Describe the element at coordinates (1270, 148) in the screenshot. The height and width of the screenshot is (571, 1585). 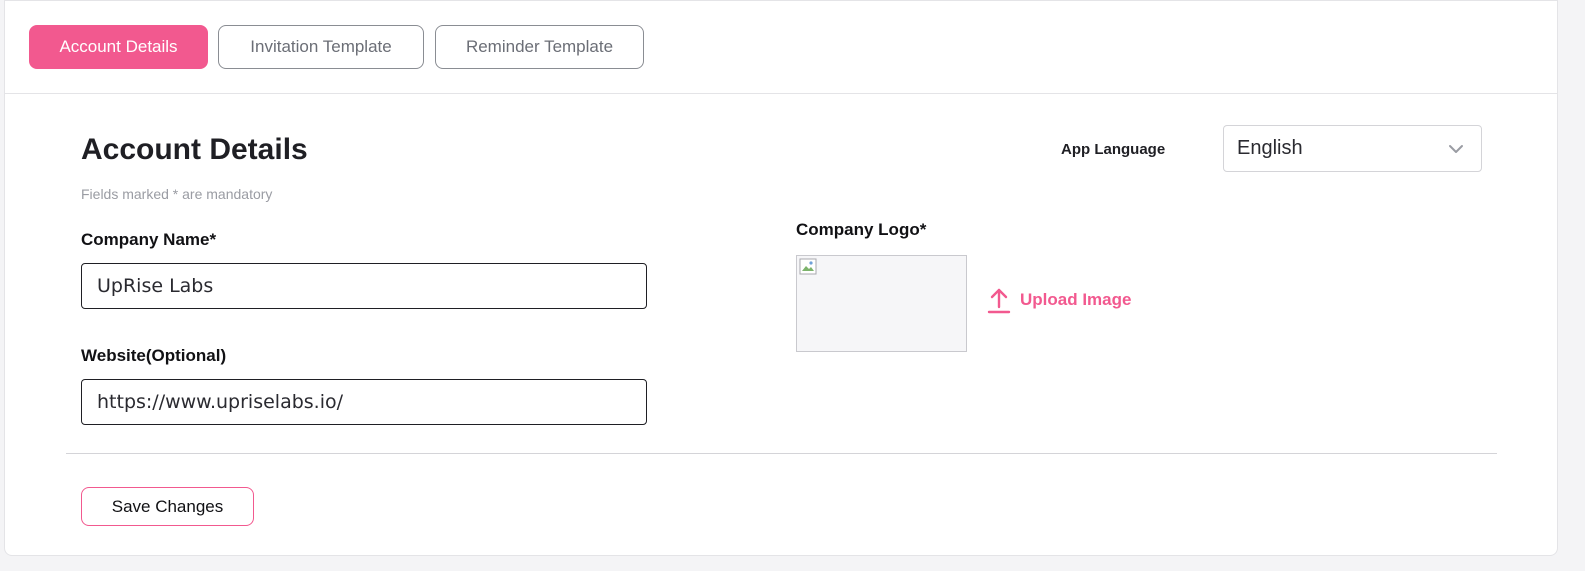
I see `app-language-value: English` at that location.